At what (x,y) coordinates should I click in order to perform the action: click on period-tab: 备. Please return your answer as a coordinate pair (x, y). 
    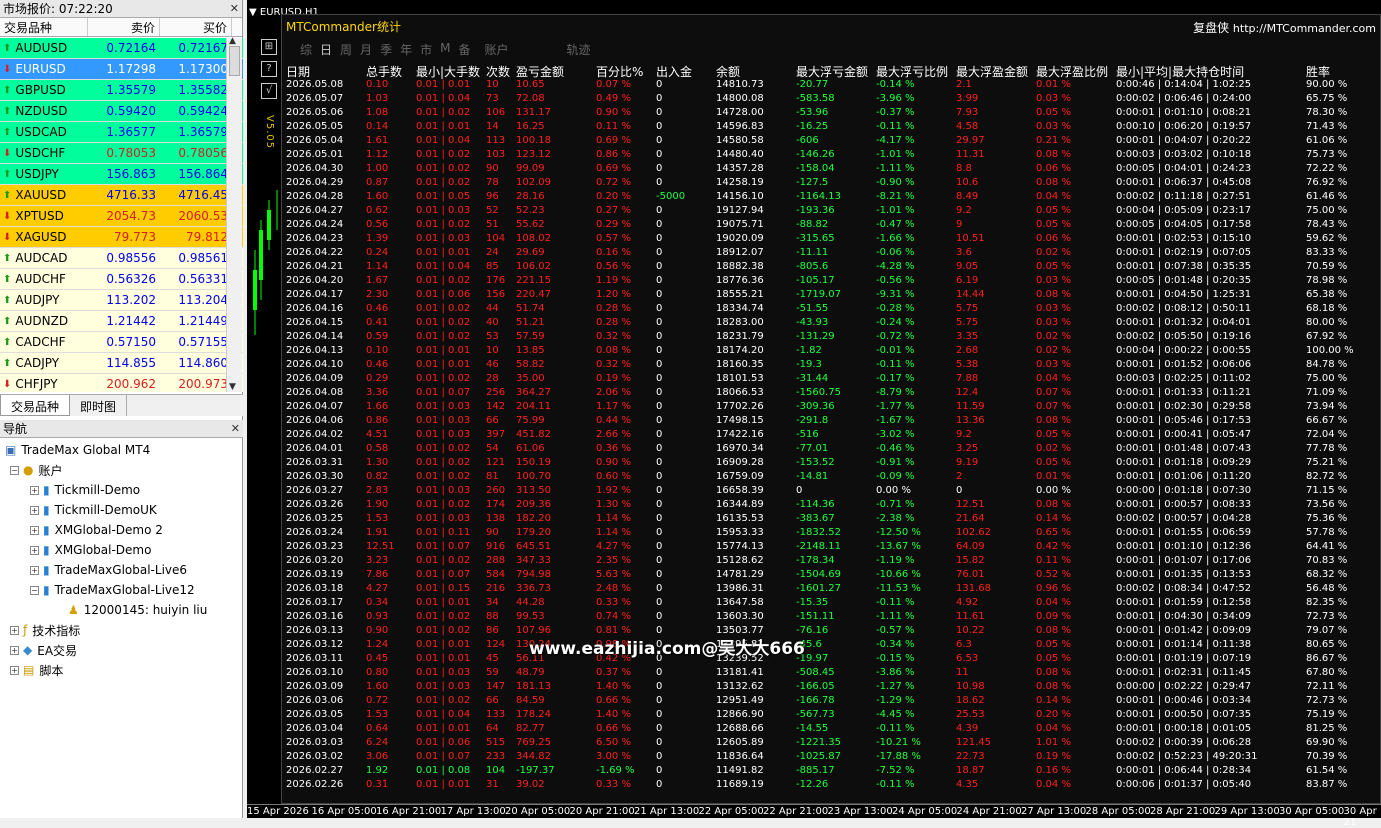
    Looking at the image, I should click on (464, 49).